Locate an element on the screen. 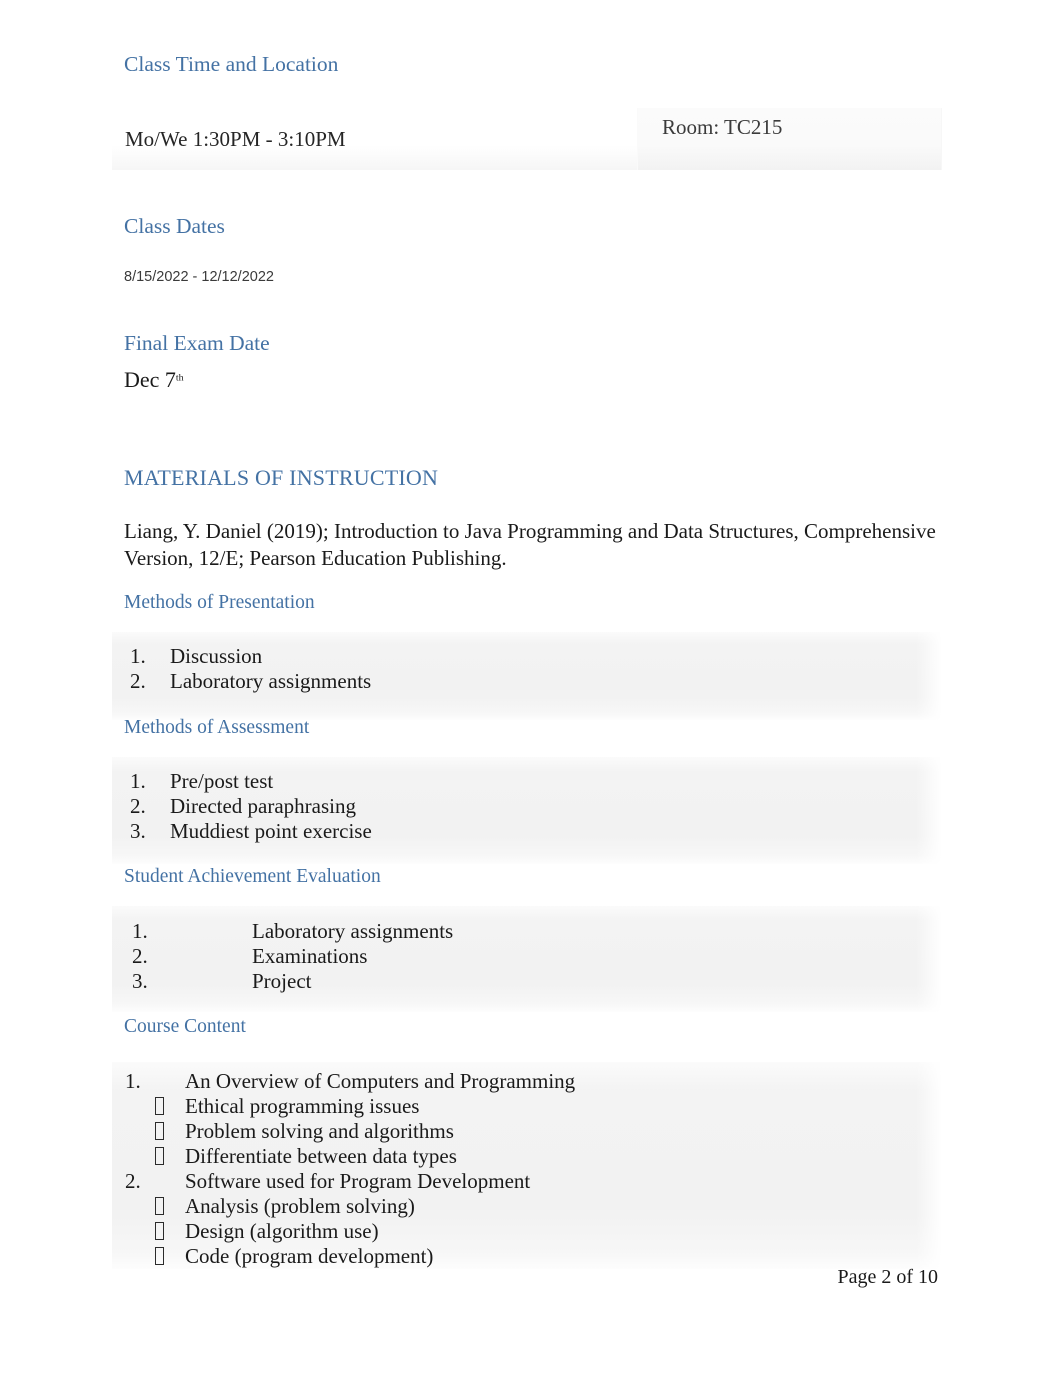  list-item-label: Pre/post test is located at coordinates (222, 781).